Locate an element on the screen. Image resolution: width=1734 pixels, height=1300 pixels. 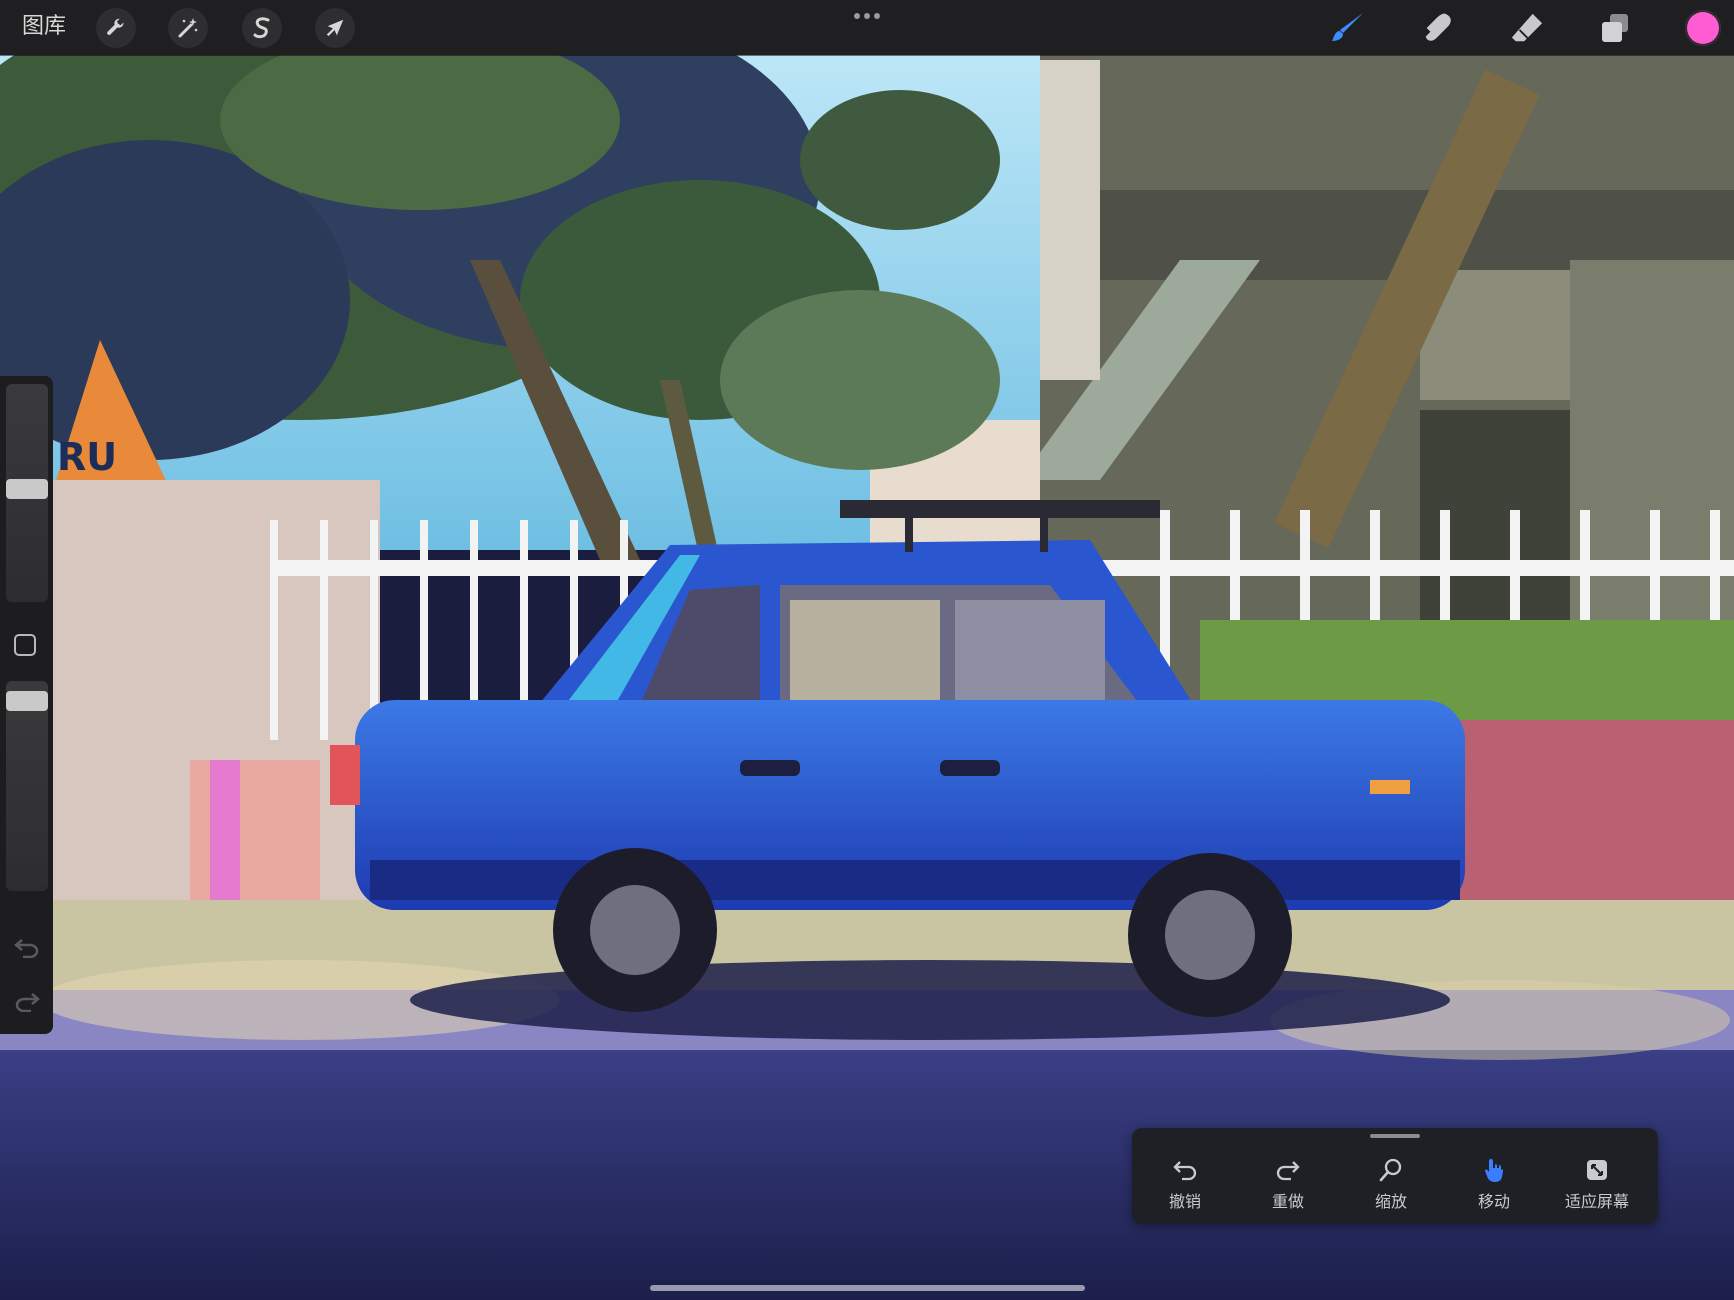
gallery-button: 图库 is located at coordinates (44, 27).